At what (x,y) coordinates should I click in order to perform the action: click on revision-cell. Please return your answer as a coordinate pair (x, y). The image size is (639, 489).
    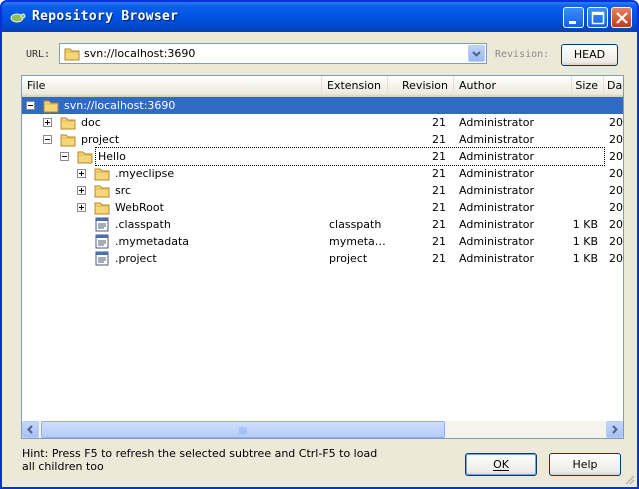
    Looking at the image, I should click on (417, 105).